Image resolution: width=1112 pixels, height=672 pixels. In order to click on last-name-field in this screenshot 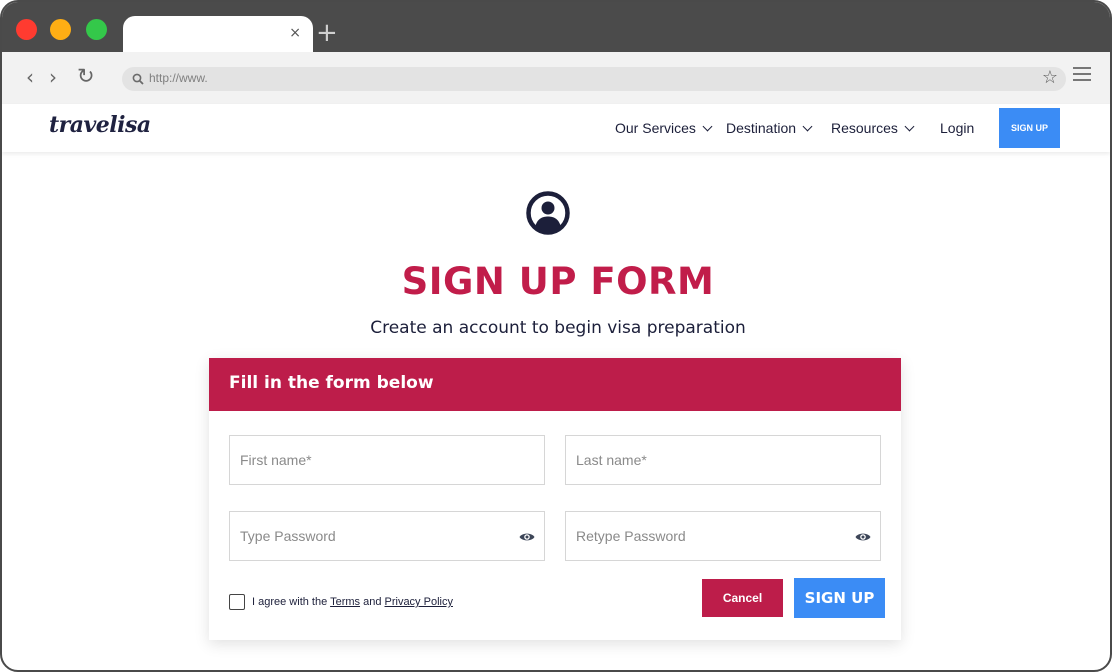, I will do `click(723, 460)`.